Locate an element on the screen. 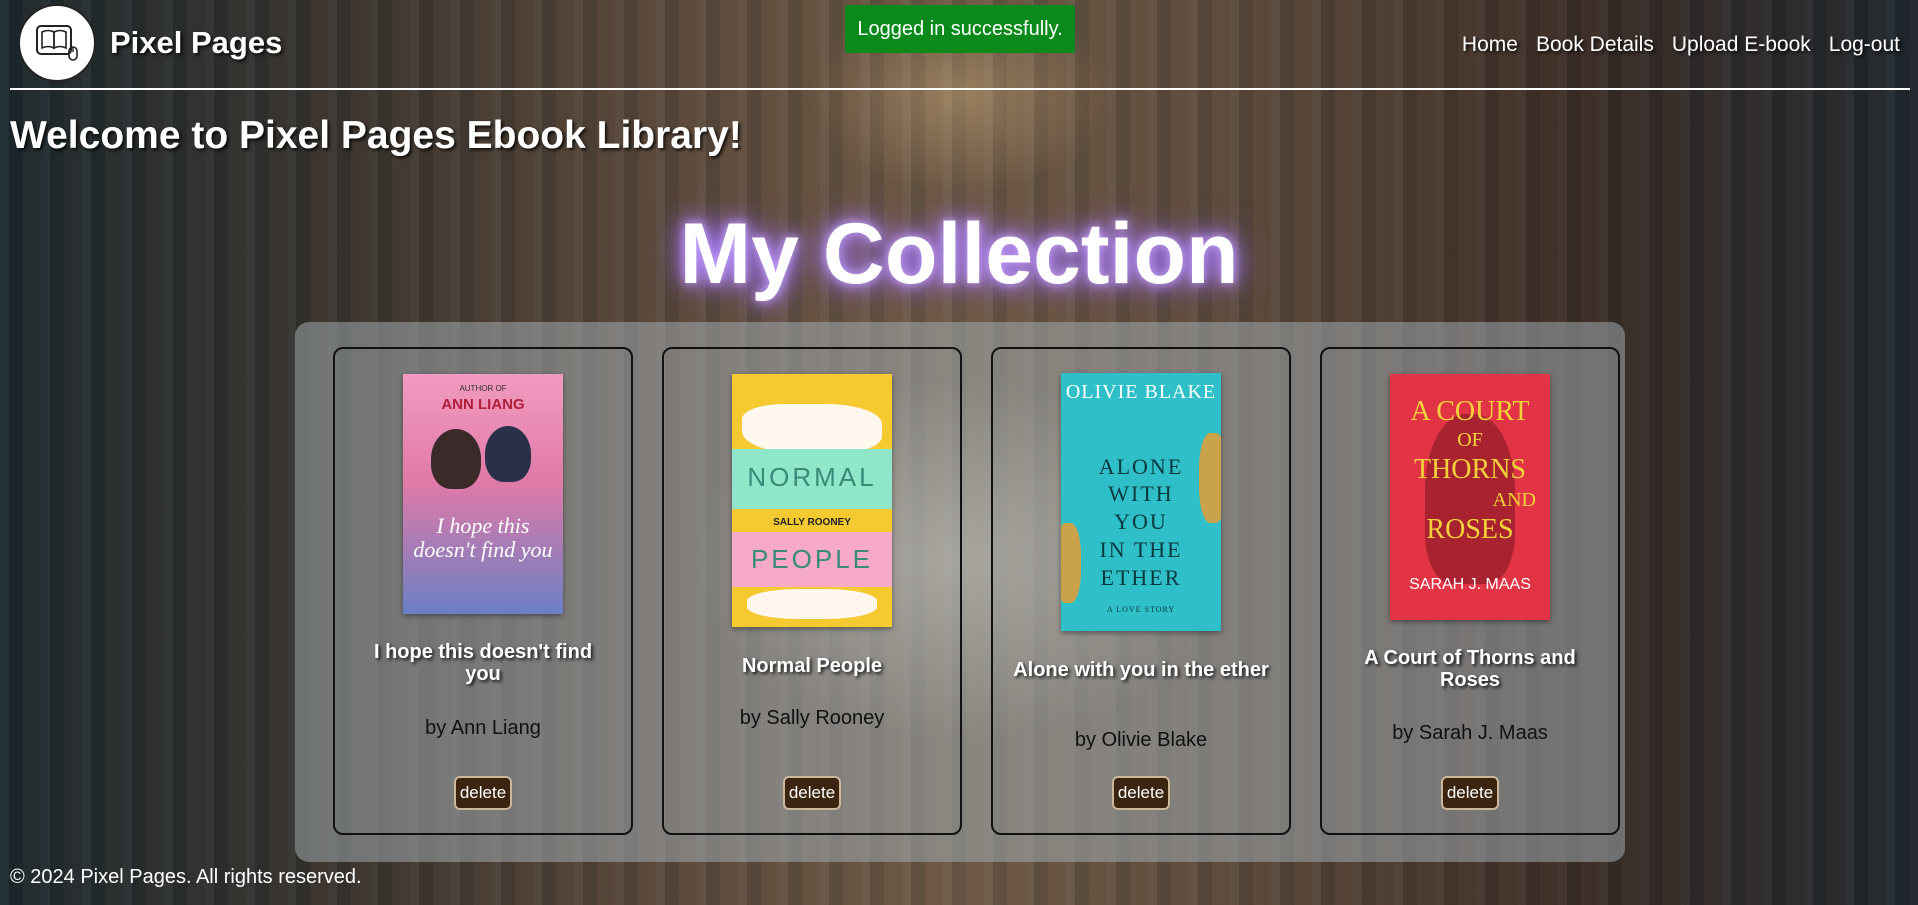 This screenshot has width=1918, height=905. collection-title: My Collection is located at coordinates (959, 254).